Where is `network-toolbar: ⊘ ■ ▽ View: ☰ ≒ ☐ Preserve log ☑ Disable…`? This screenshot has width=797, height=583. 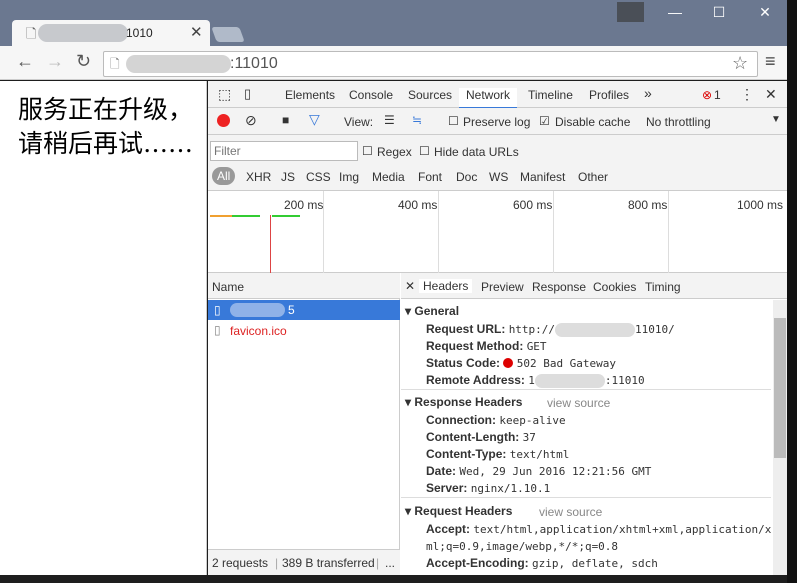 network-toolbar: ⊘ ■ ▽ View: ☰ ≒ ☐ Preserve log ☑ Disable… is located at coordinates (497, 121).